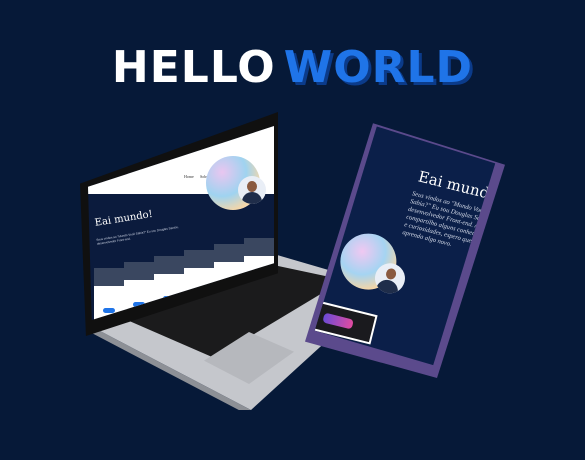  Describe the element at coordinates (252, 190) in the screenshot. I see `laptop-avatar` at that location.